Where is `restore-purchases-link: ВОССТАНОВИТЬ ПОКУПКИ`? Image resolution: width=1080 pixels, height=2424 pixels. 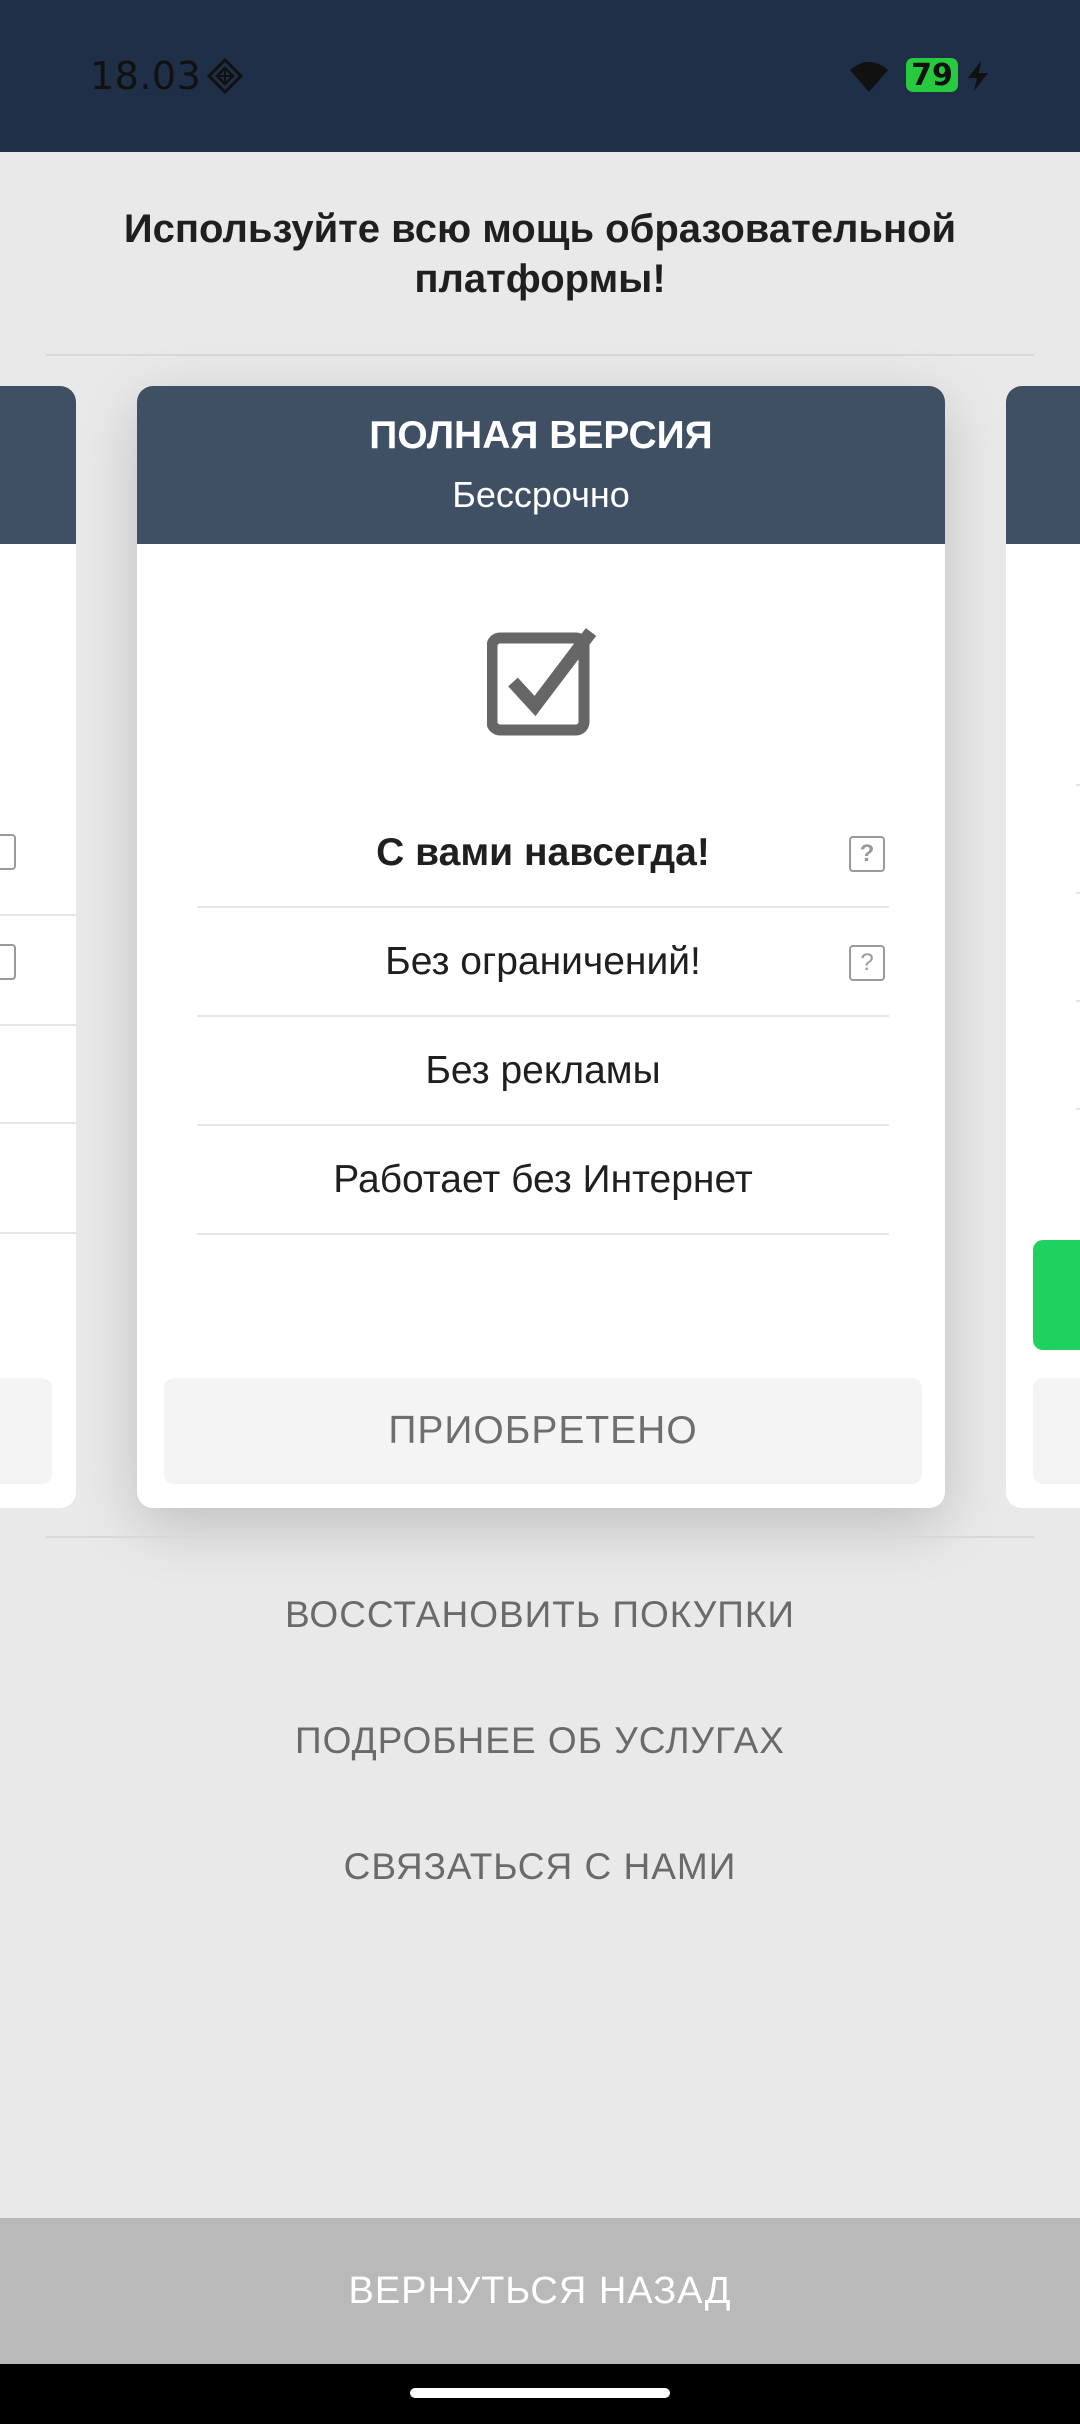 restore-purchases-link: ВОССТАНОВИТЬ ПОКУПКИ is located at coordinates (540, 1615).